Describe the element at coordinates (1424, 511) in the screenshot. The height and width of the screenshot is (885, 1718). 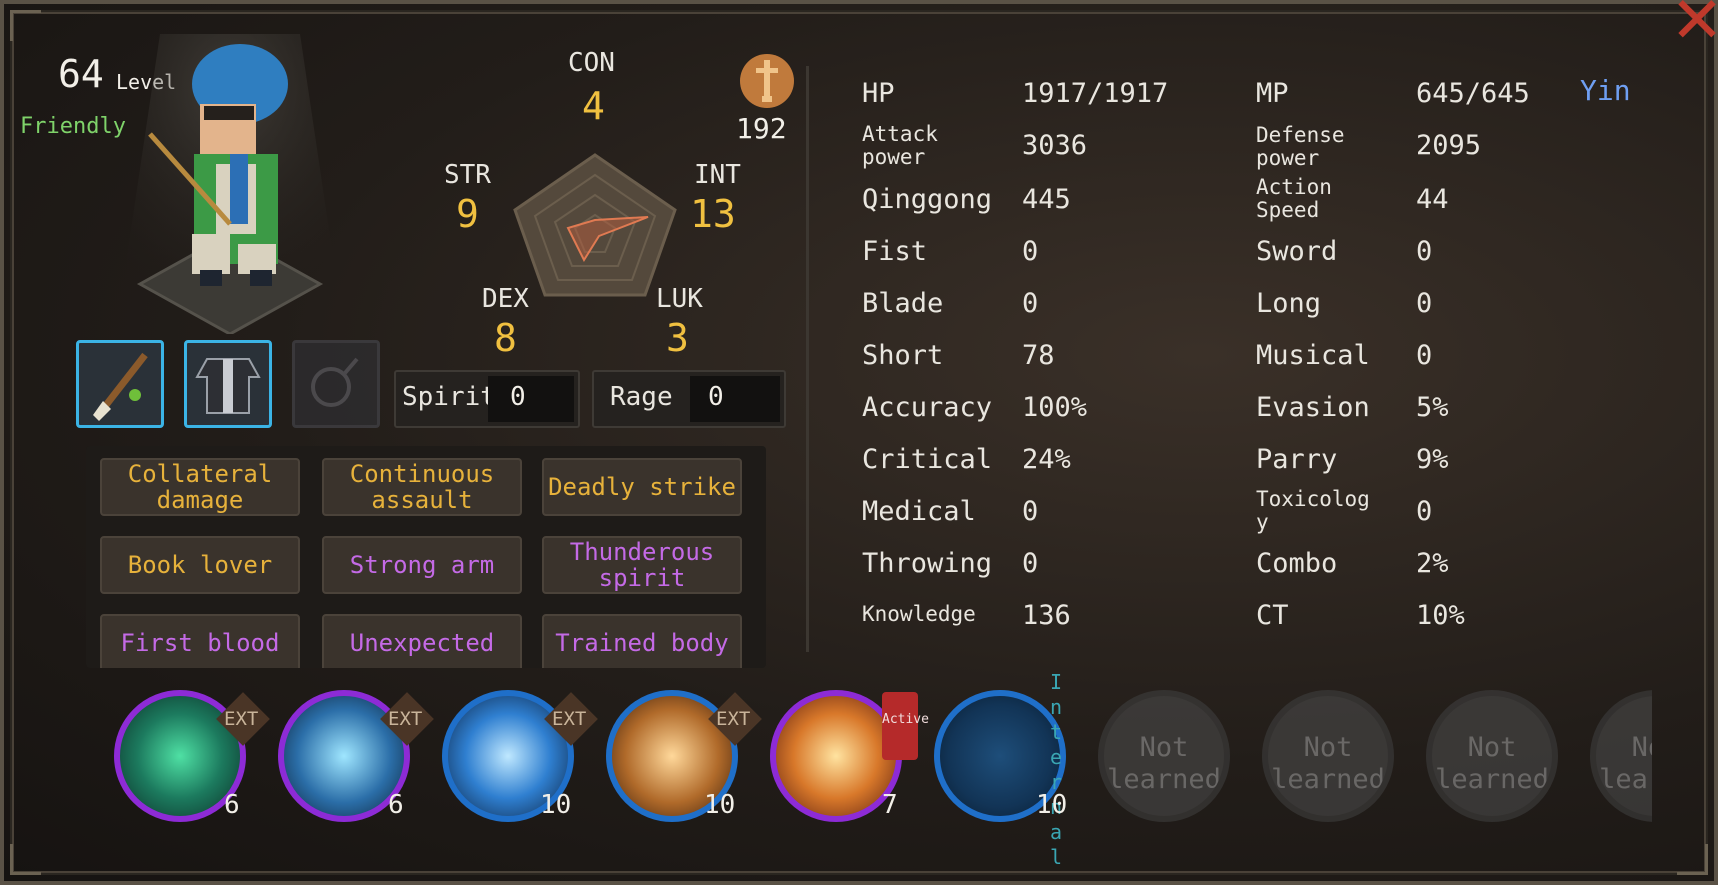
I see `attr-toxicology-value: 0` at that location.